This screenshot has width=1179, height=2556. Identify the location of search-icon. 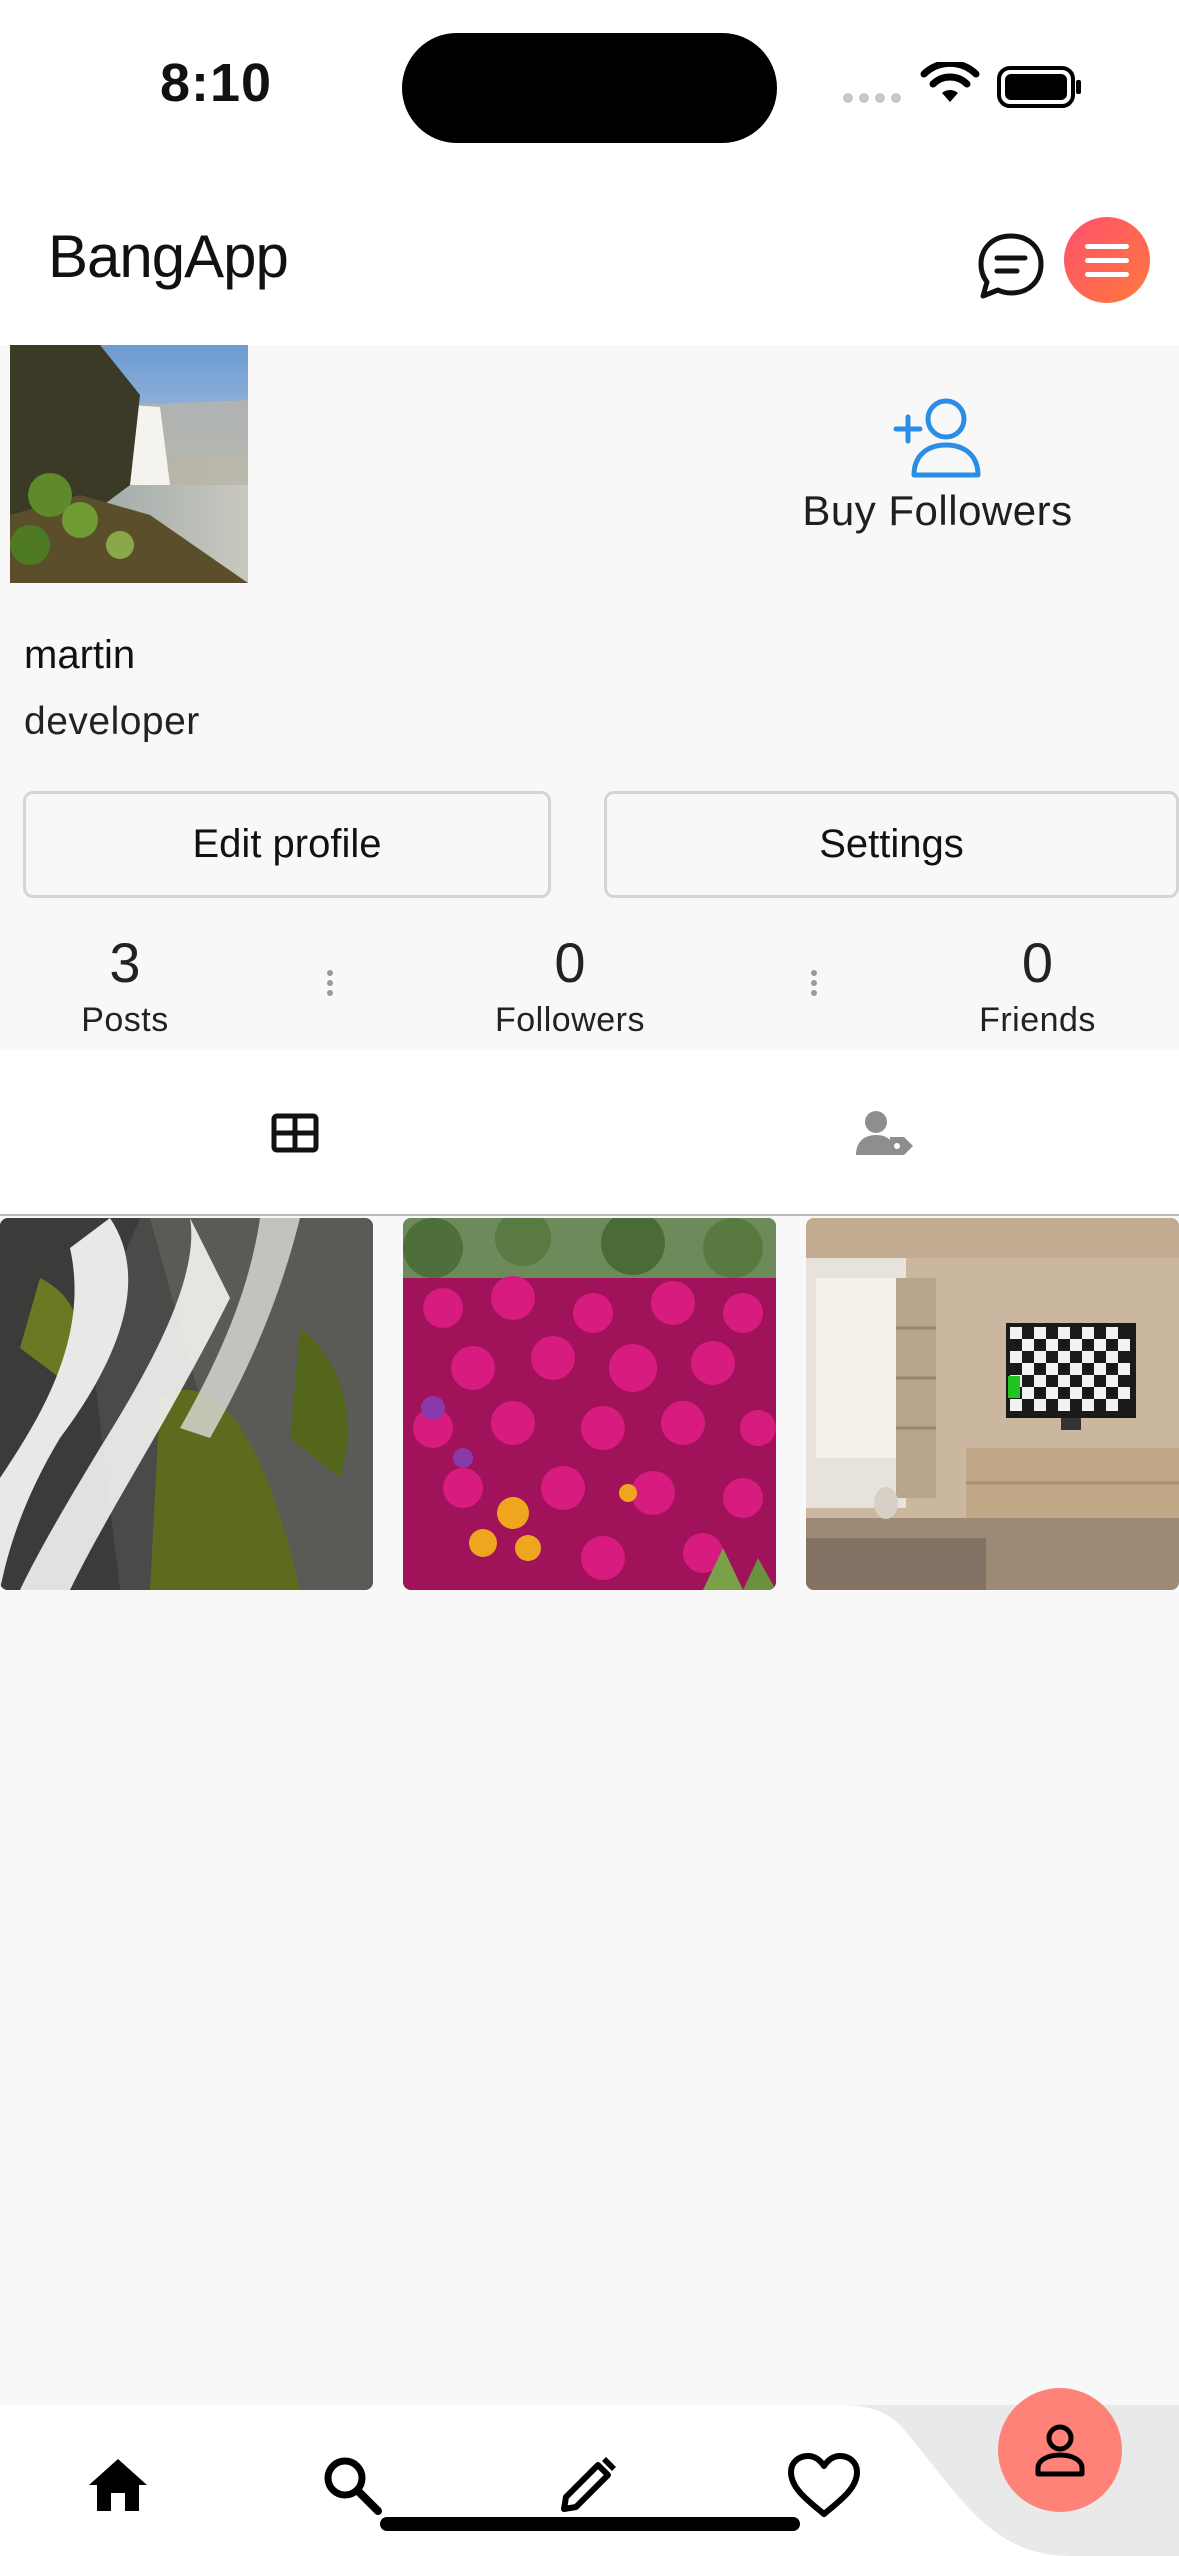
(353, 2486).